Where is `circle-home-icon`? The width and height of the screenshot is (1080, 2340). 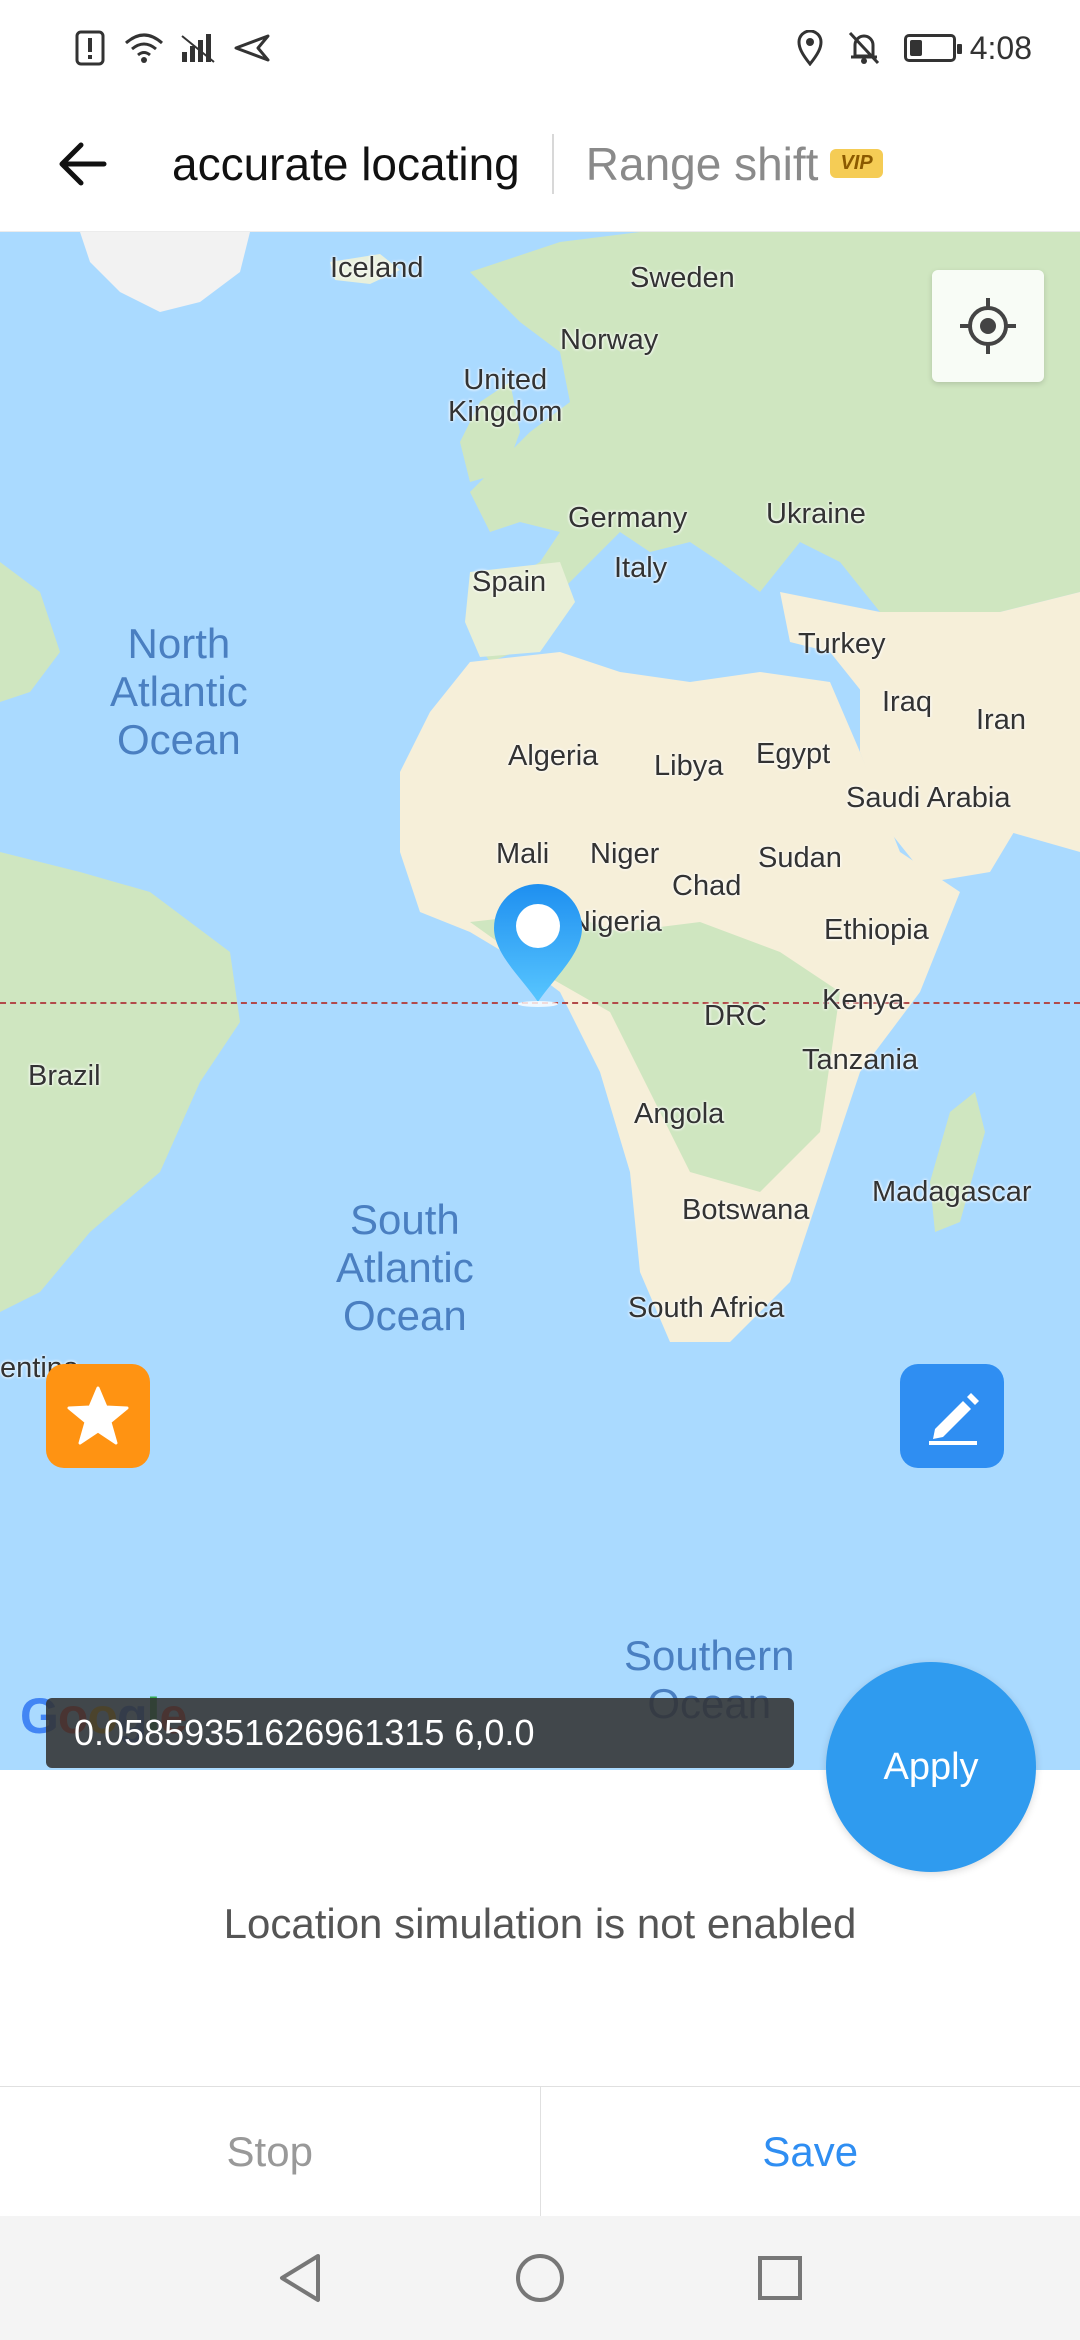 circle-home-icon is located at coordinates (540, 2278).